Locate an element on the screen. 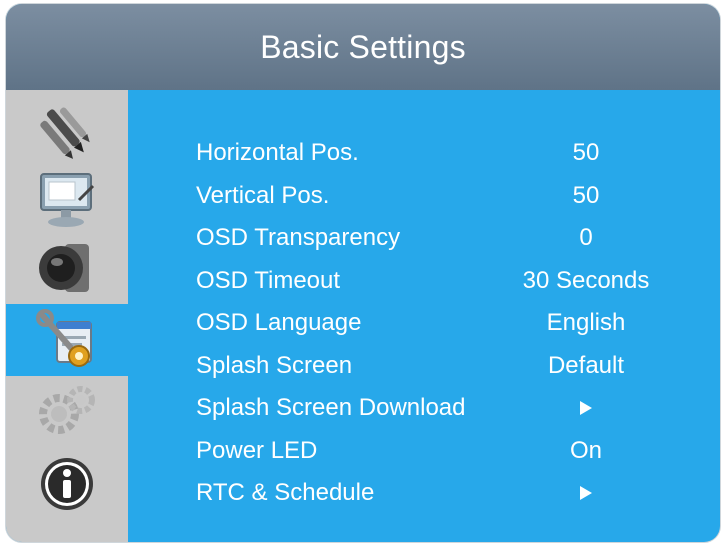 Image resolution: width=726 pixels, height=547 pixels. tools-icon is located at coordinates (64, 338).